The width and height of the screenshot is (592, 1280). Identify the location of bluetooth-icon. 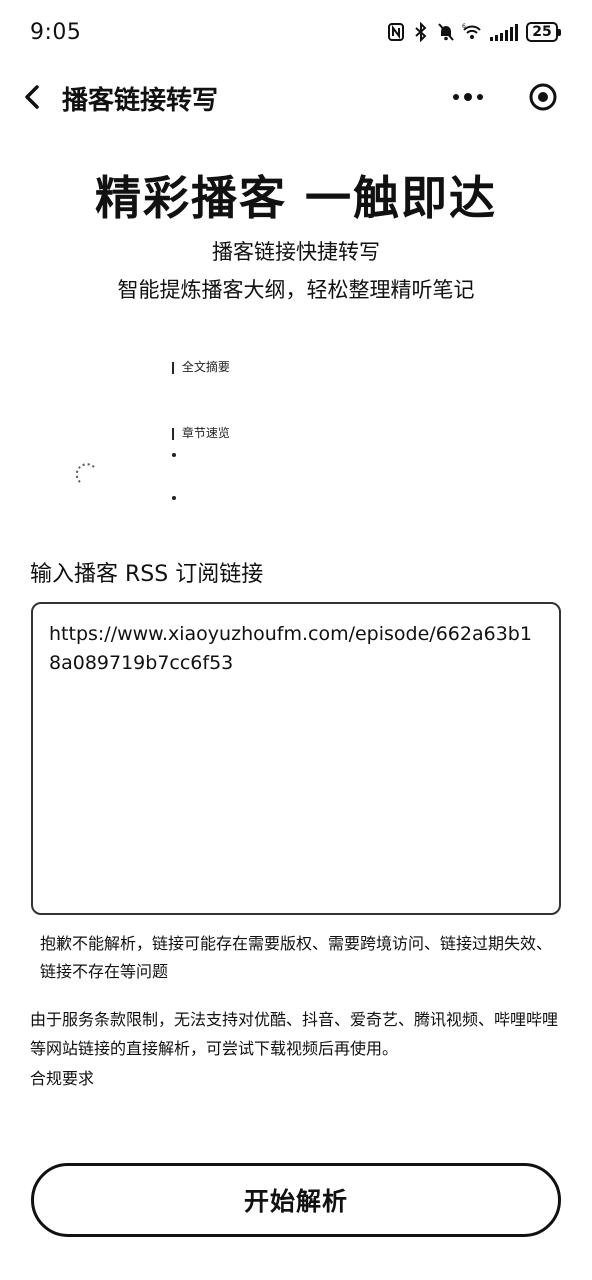
(421, 32).